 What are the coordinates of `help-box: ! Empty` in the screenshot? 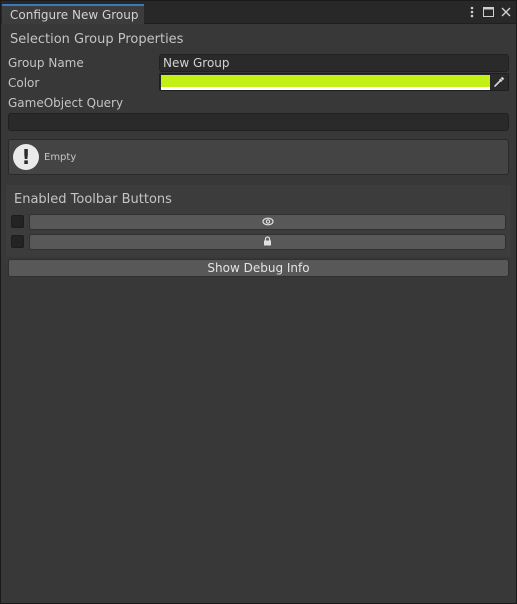 It's located at (258, 157).